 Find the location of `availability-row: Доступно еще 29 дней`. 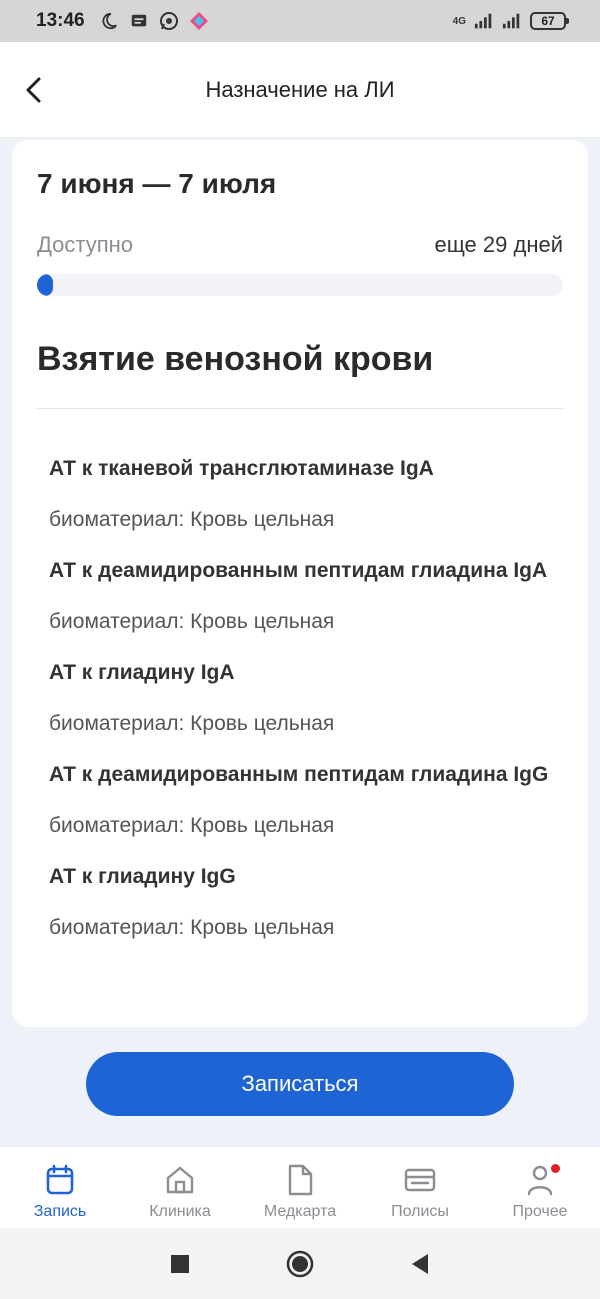

availability-row: Доступно еще 29 дней is located at coordinates (300, 245).